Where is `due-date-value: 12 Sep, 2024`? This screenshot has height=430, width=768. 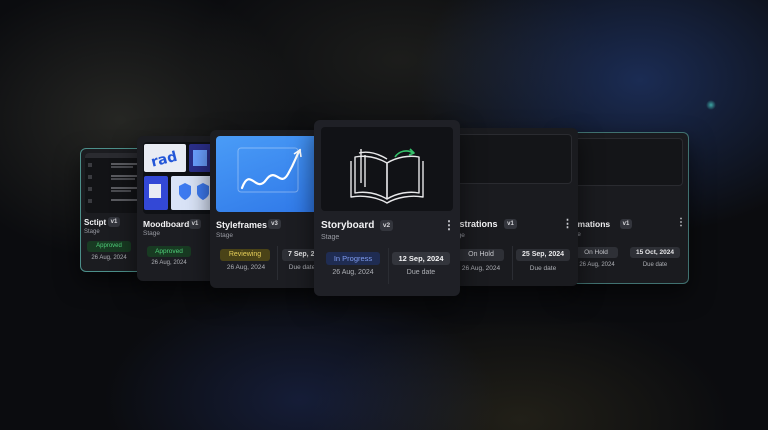 due-date-value: 12 Sep, 2024 is located at coordinates (421, 258).